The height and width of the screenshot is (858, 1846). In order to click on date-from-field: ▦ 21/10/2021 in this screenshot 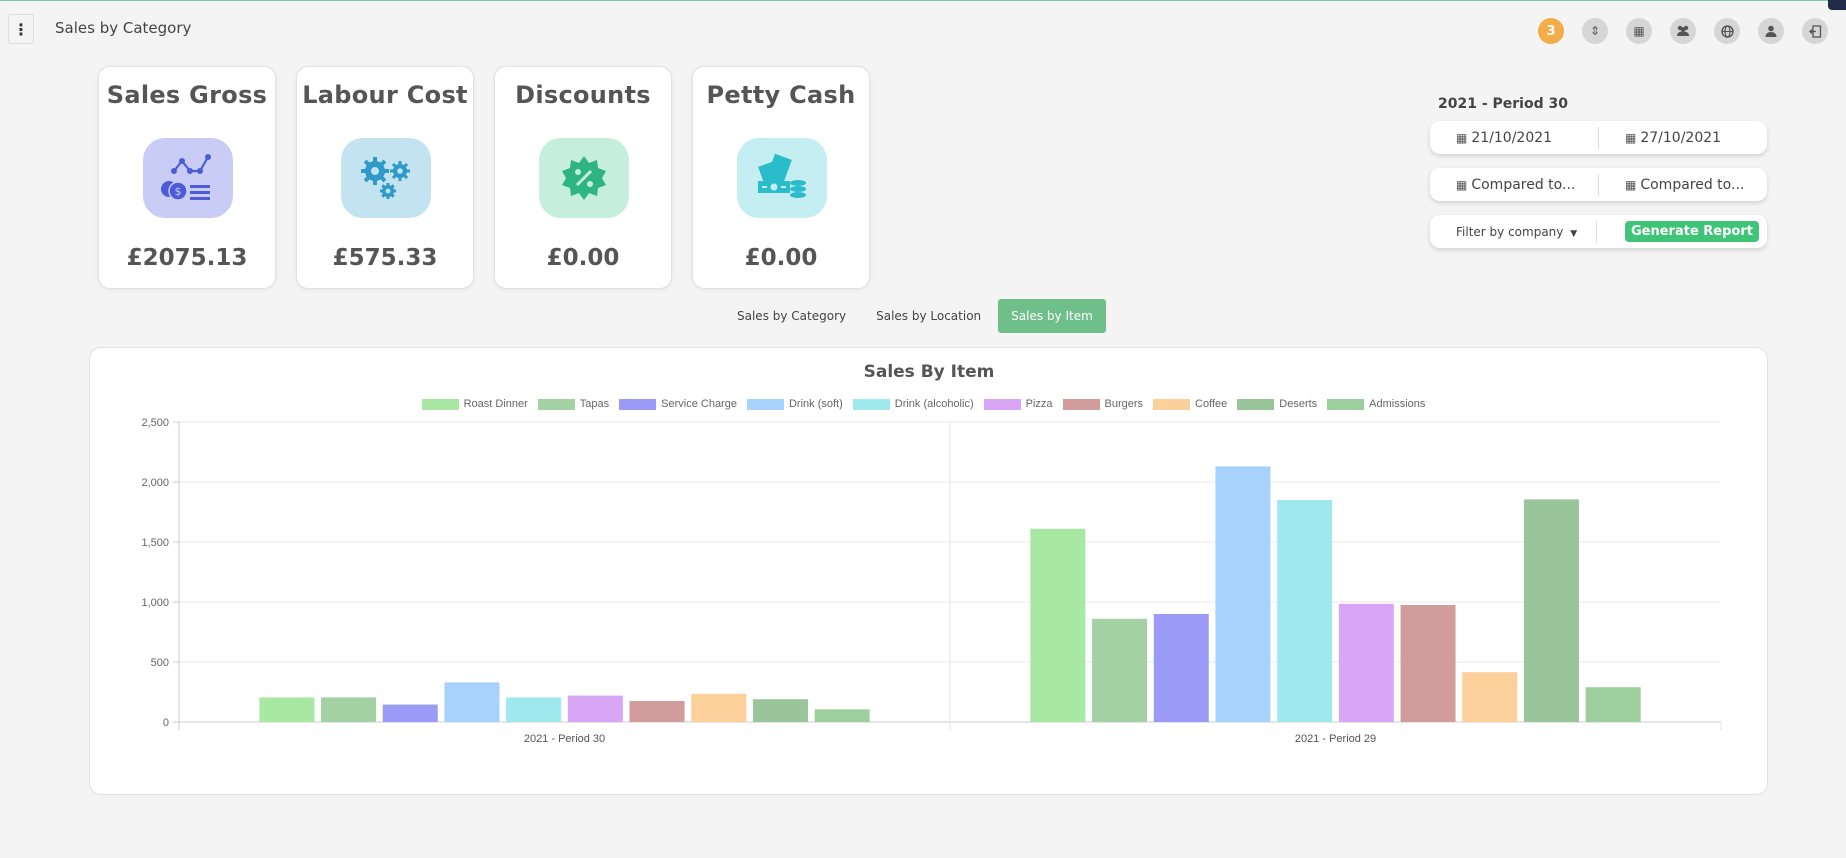, I will do `click(1514, 138)`.